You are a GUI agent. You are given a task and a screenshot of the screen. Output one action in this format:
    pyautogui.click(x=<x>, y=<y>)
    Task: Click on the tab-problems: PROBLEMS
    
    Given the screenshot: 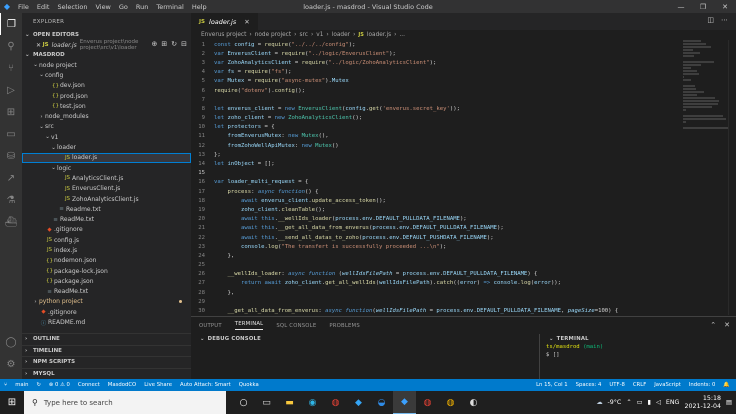 What is the action you would take?
    pyautogui.click(x=344, y=326)
    